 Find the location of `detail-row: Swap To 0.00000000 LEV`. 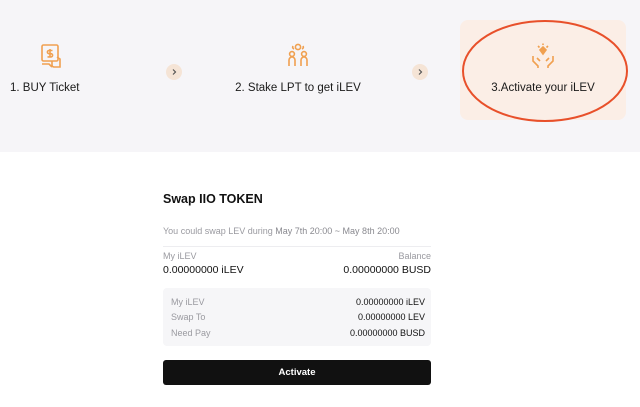

detail-row: Swap To 0.00000000 LEV is located at coordinates (298, 318).